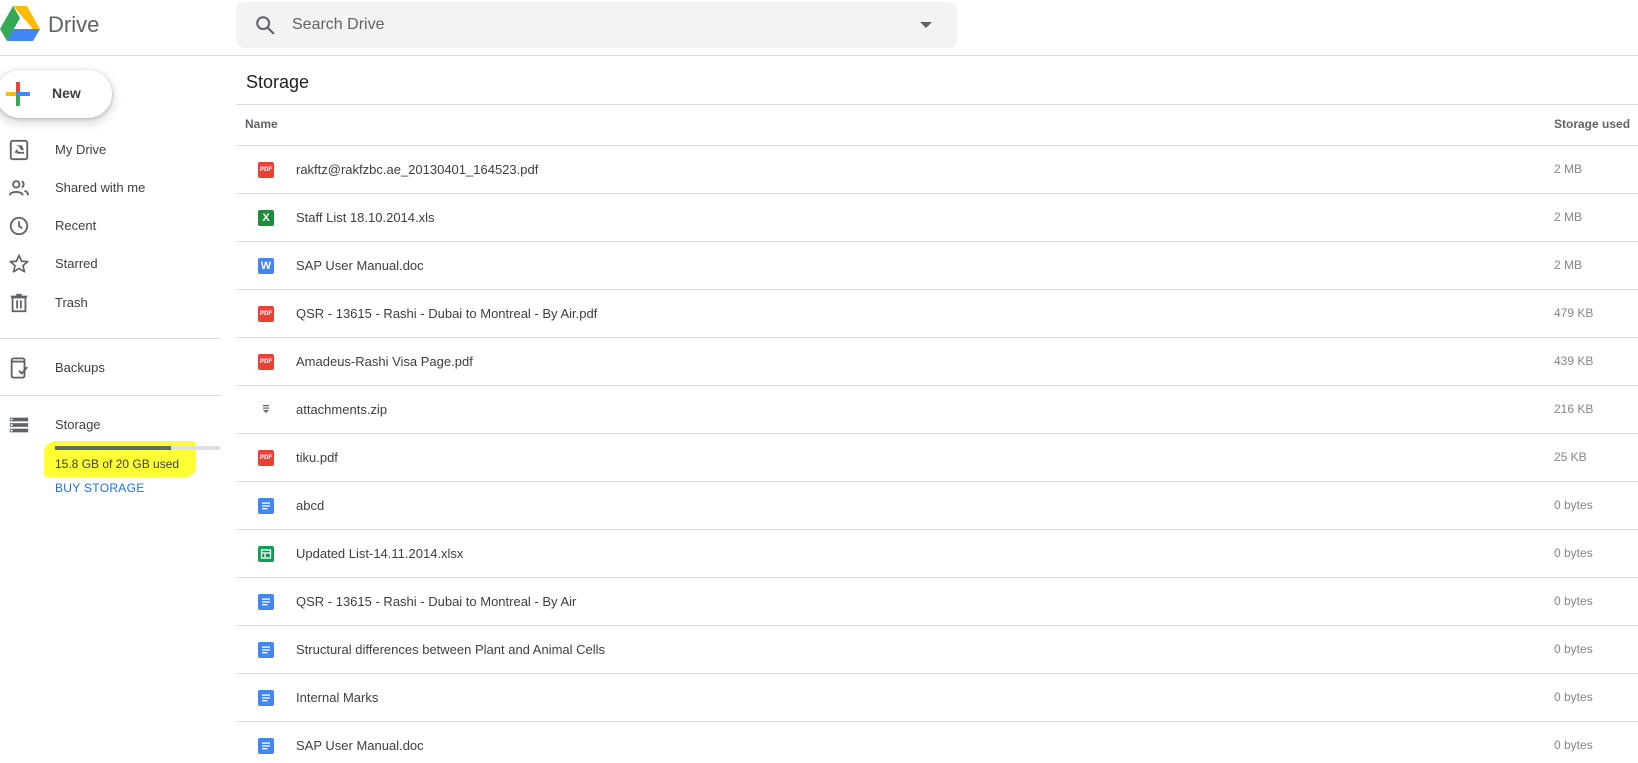 The image size is (1638, 763). Describe the element at coordinates (19, 188) in the screenshot. I see `people-icon` at that location.